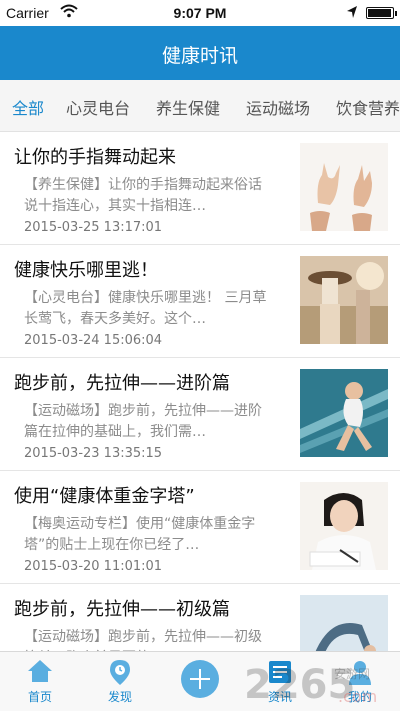 The width and height of the screenshot is (400, 711). What do you see at coordinates (39, 697) in the screenshot?
I see `tab-home-label: 首页` at bounding box center [39, 697].